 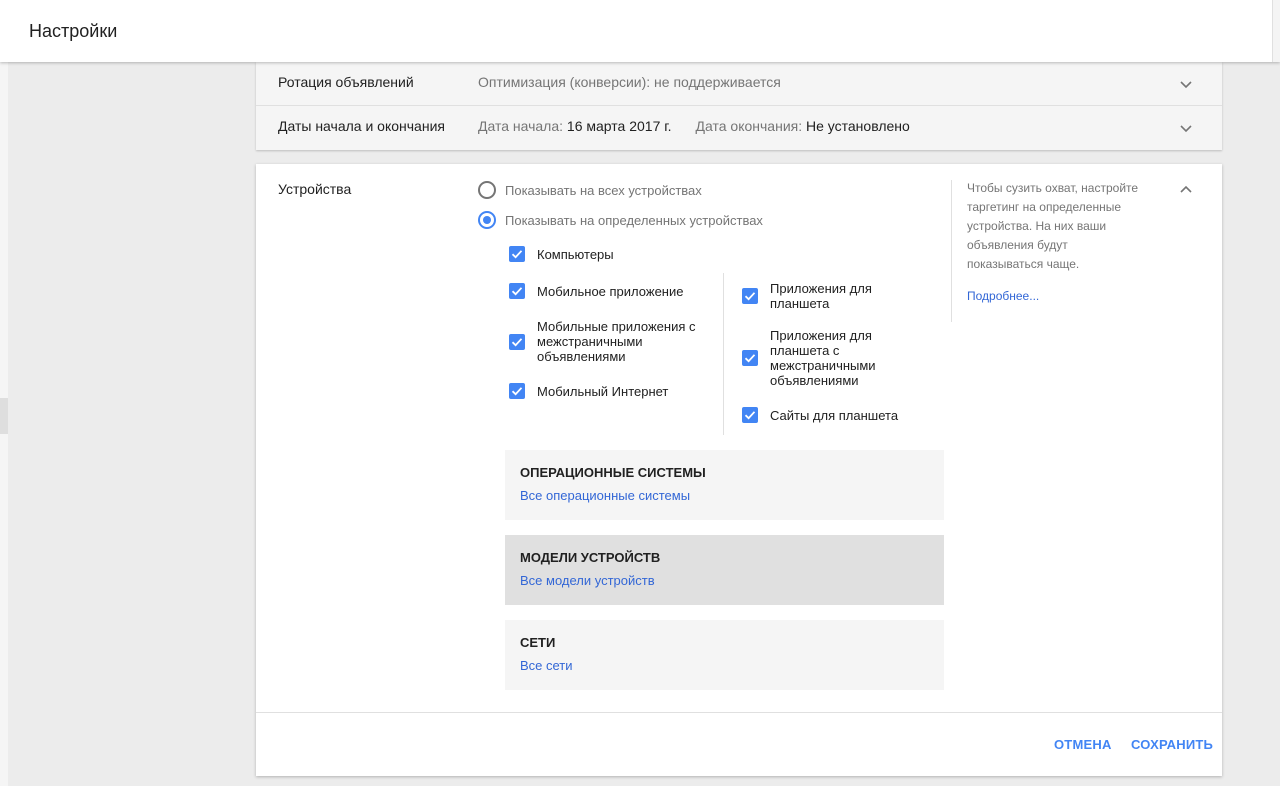 I want to click on panel-title: СЕТИ, so click(x=538, y=642).